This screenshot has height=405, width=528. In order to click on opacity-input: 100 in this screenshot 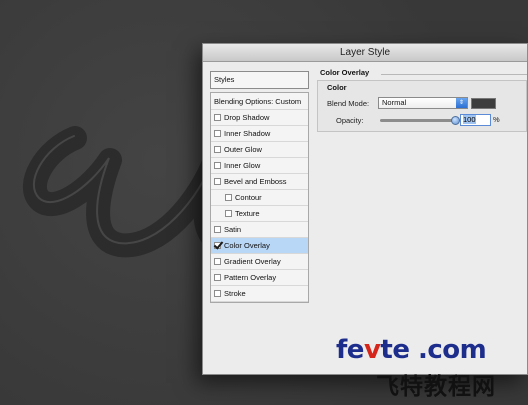, I will do `click(475, 120)`.